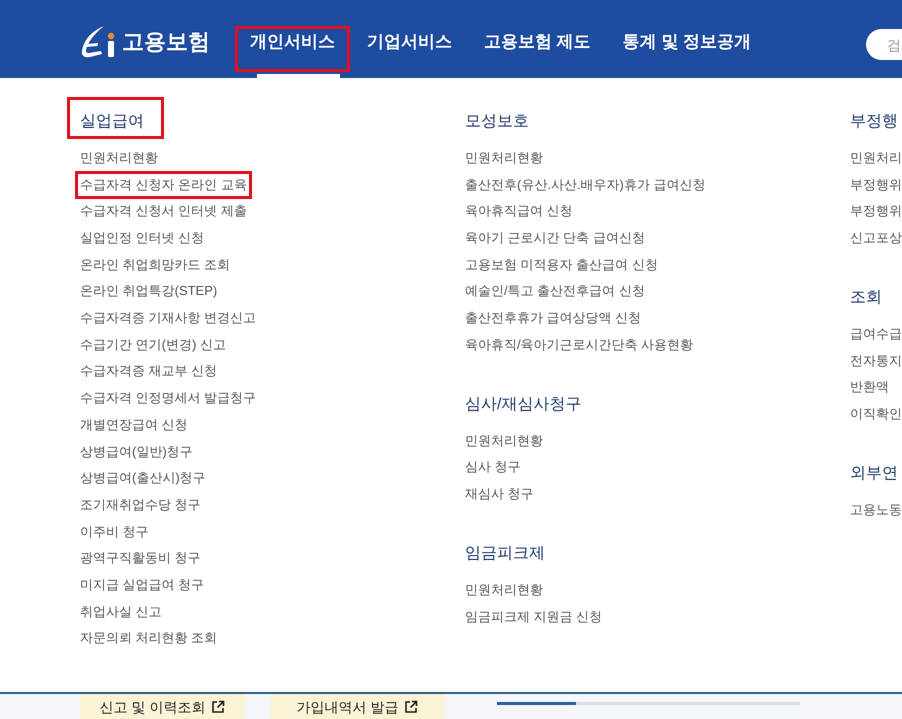 This screenshot has height=719, width=902. I want to click on menu-link: 예술인/특고 출산전후급여 신청, so click(555, 291).